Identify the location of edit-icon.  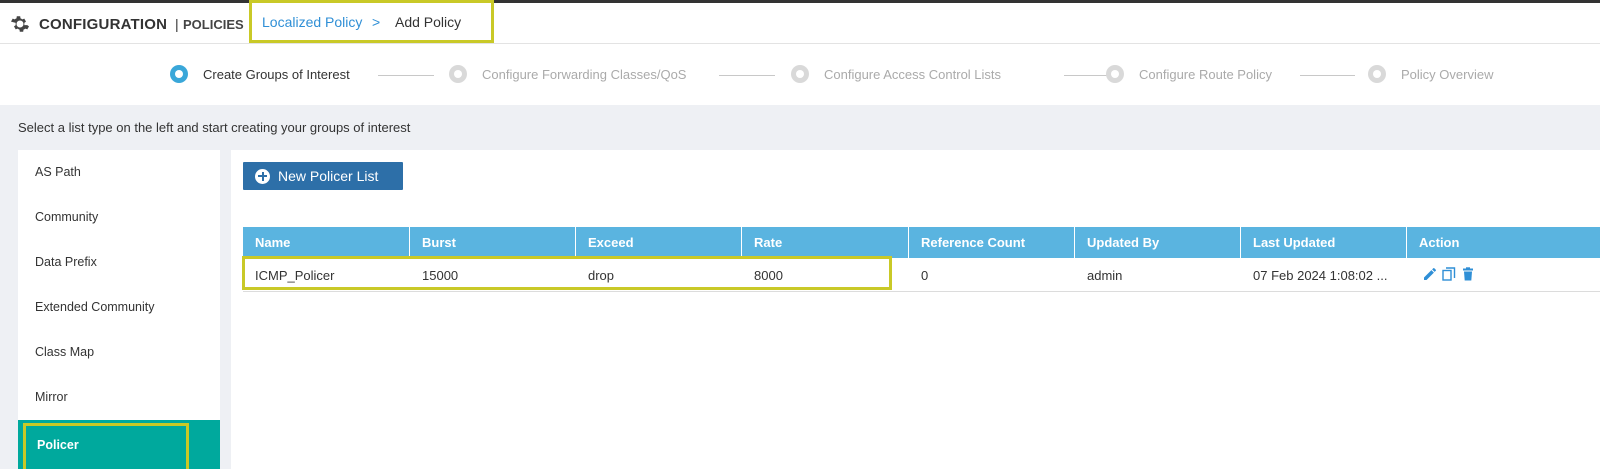
(1430, 274).